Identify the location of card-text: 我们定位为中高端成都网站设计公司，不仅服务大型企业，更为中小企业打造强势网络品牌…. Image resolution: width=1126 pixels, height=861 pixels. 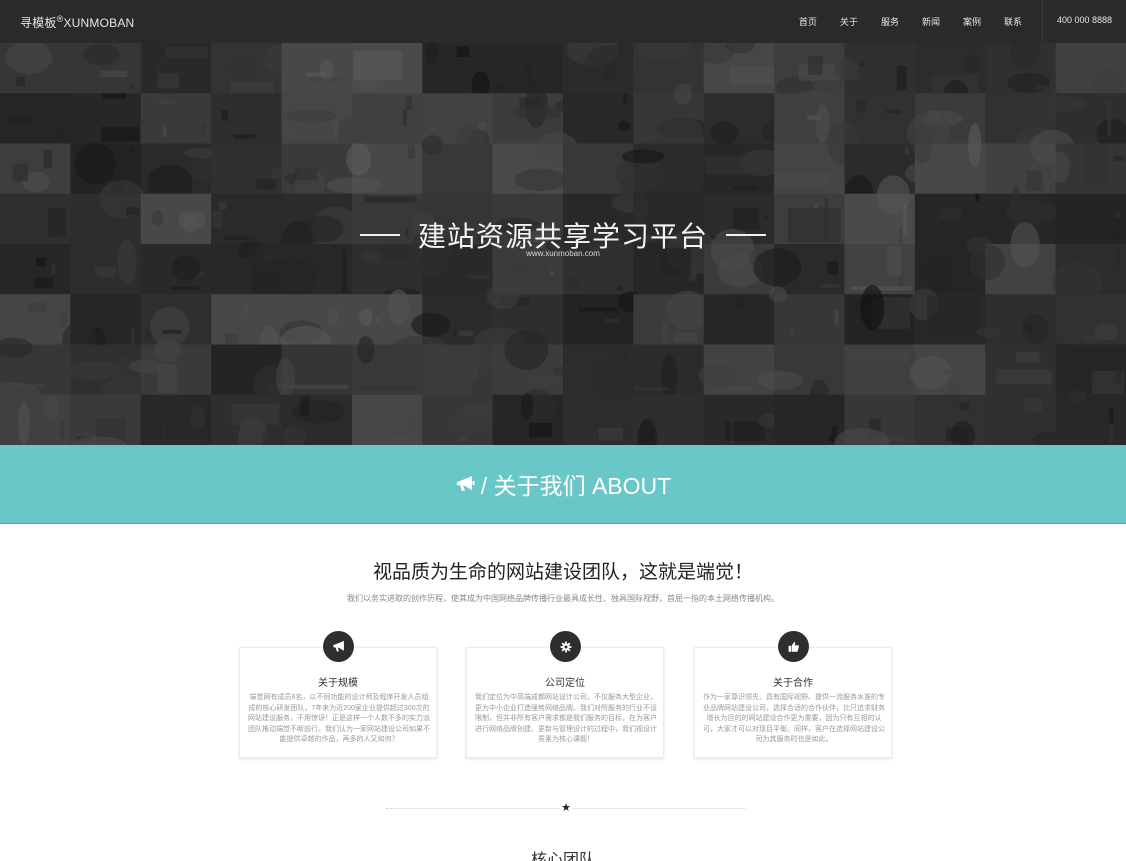
(566, 718).